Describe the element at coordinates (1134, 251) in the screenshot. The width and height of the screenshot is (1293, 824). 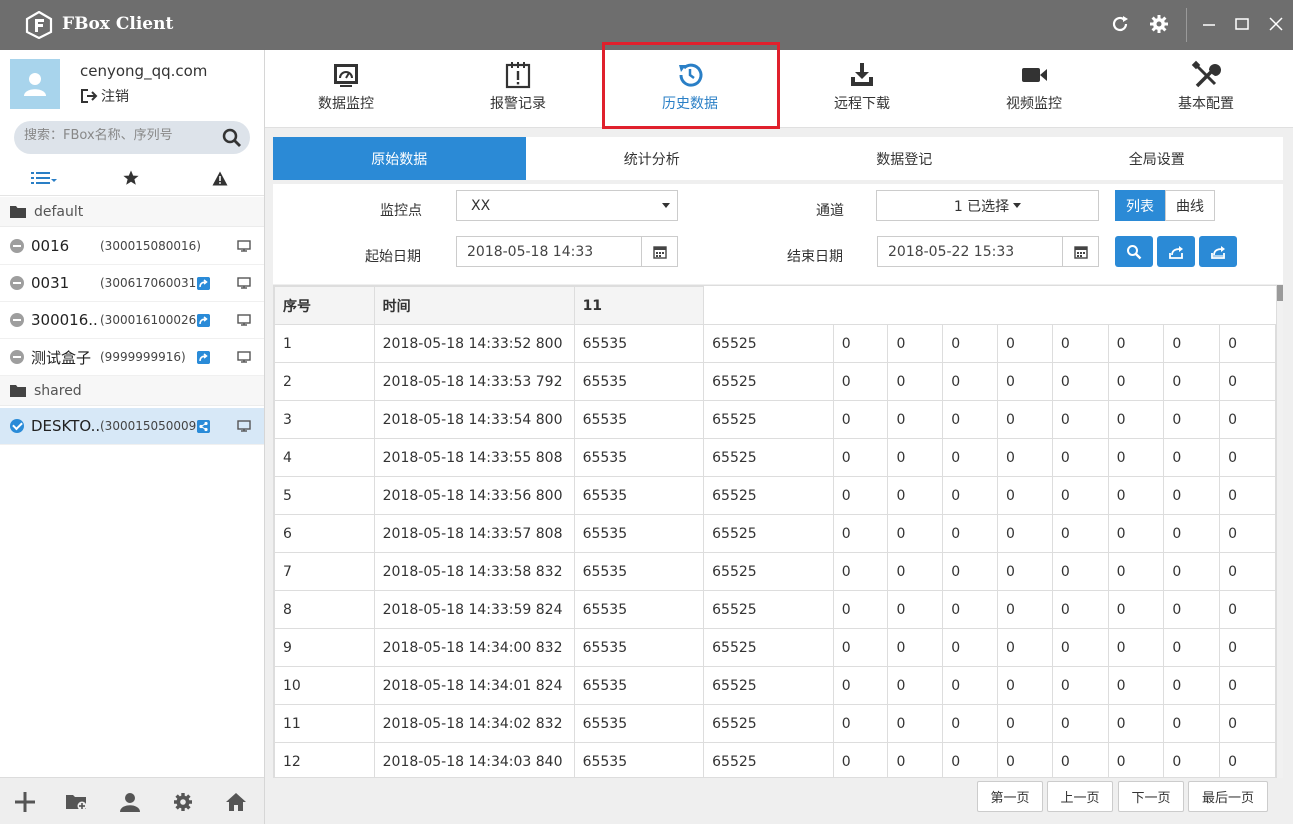
I see `query-button` at that location.